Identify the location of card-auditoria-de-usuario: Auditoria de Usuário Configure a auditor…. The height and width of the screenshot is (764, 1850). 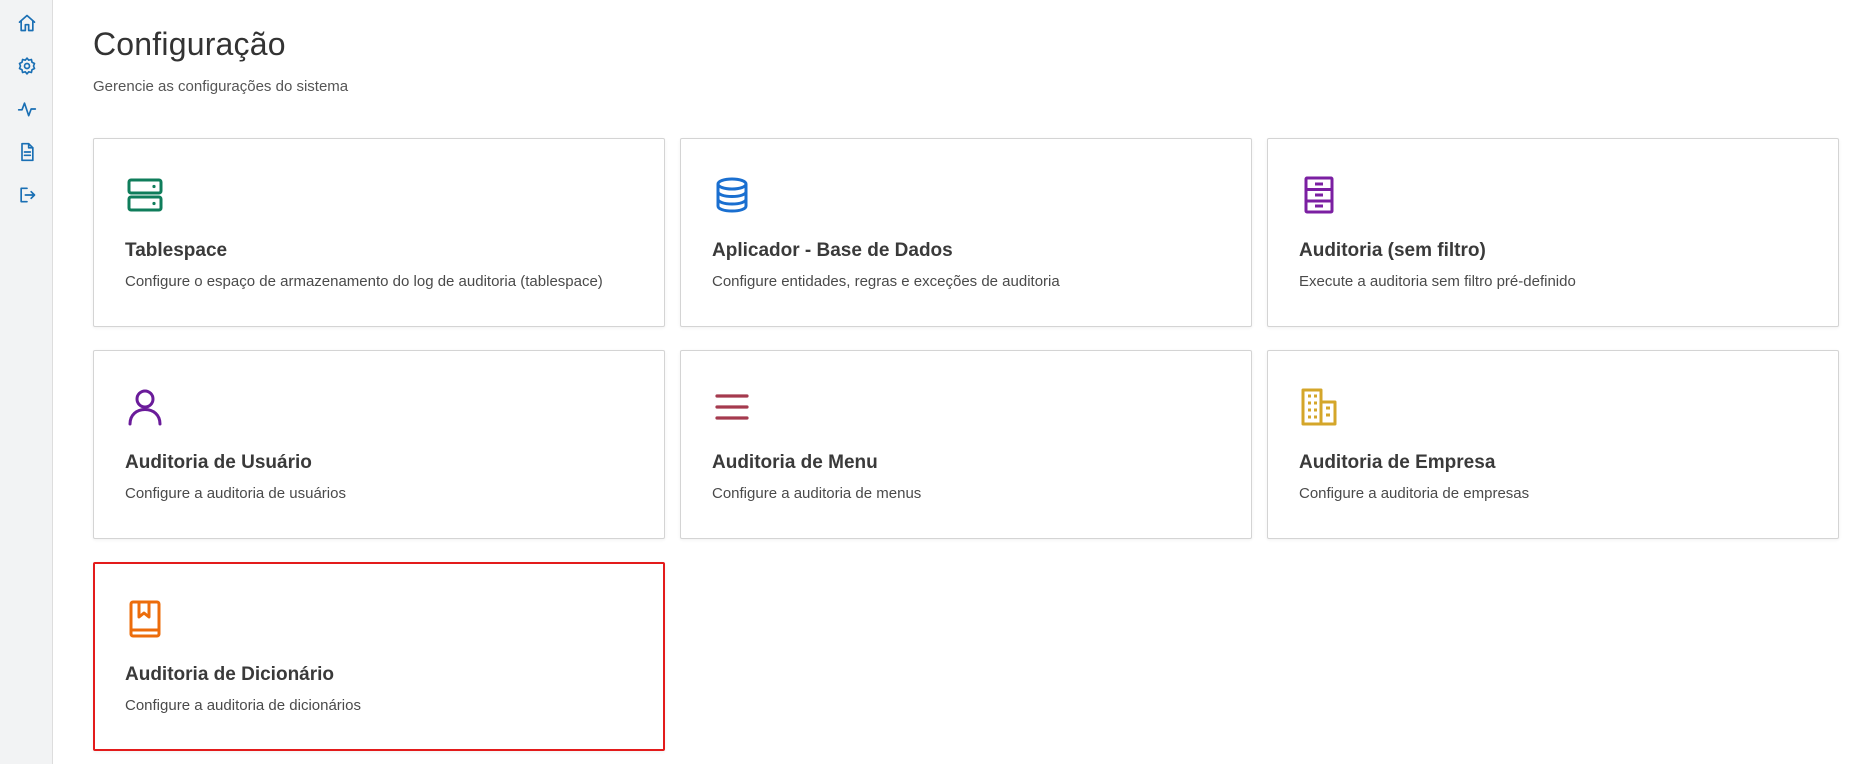
(379, 444).